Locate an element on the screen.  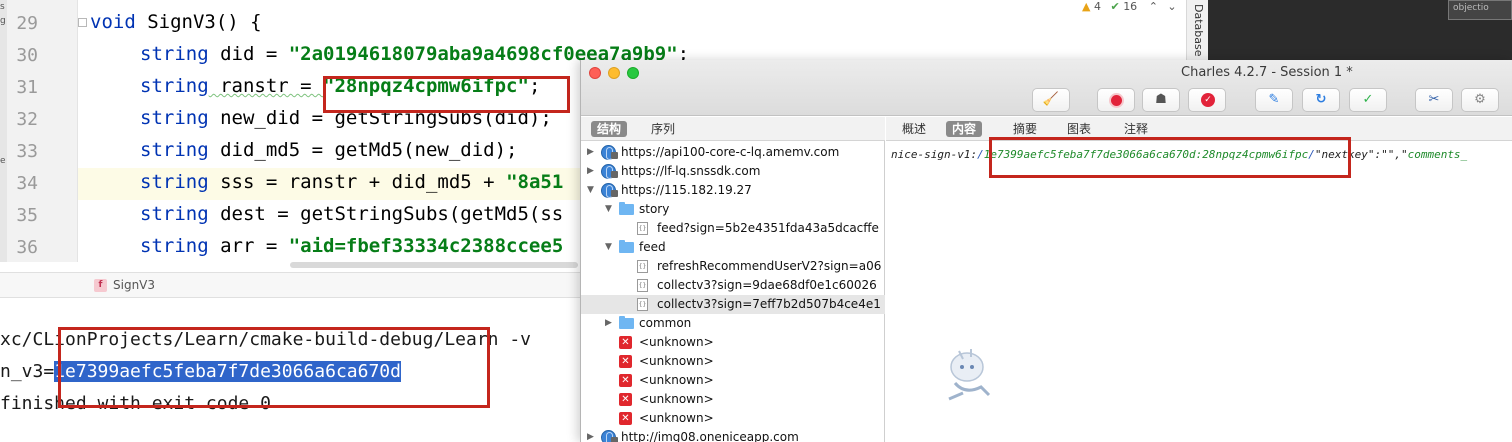
code-text: did = is located at coordinates (248, 54).